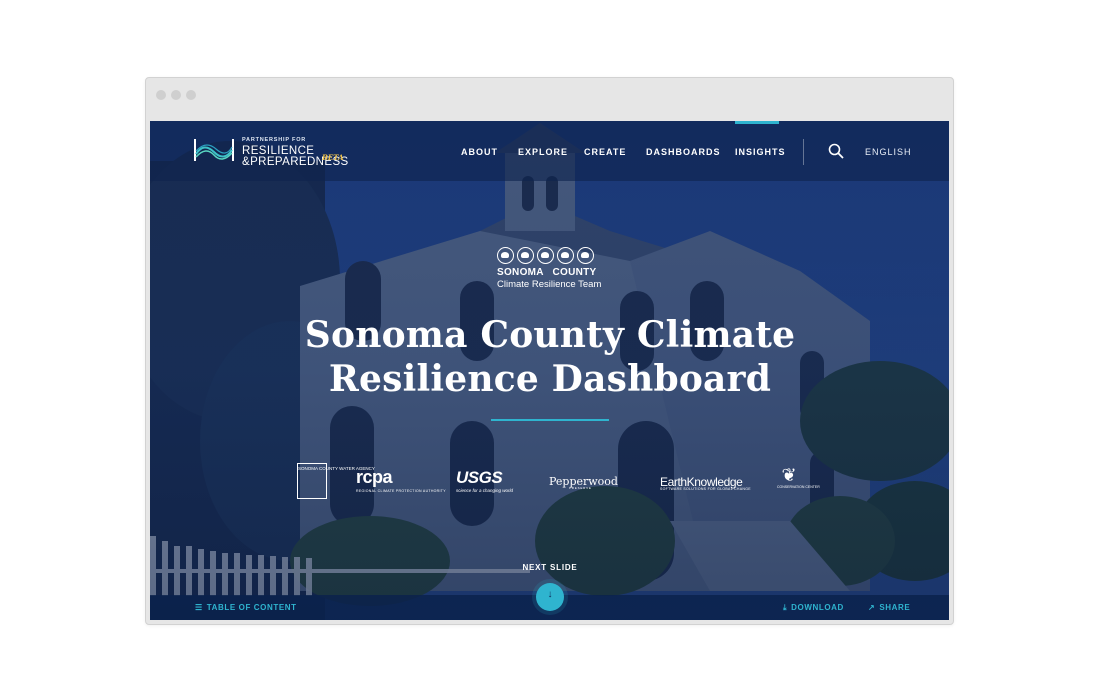  What do you see at coordinates (505, 255) in the screenshot?
I see `water-icon` at bounding box center [505, 255].